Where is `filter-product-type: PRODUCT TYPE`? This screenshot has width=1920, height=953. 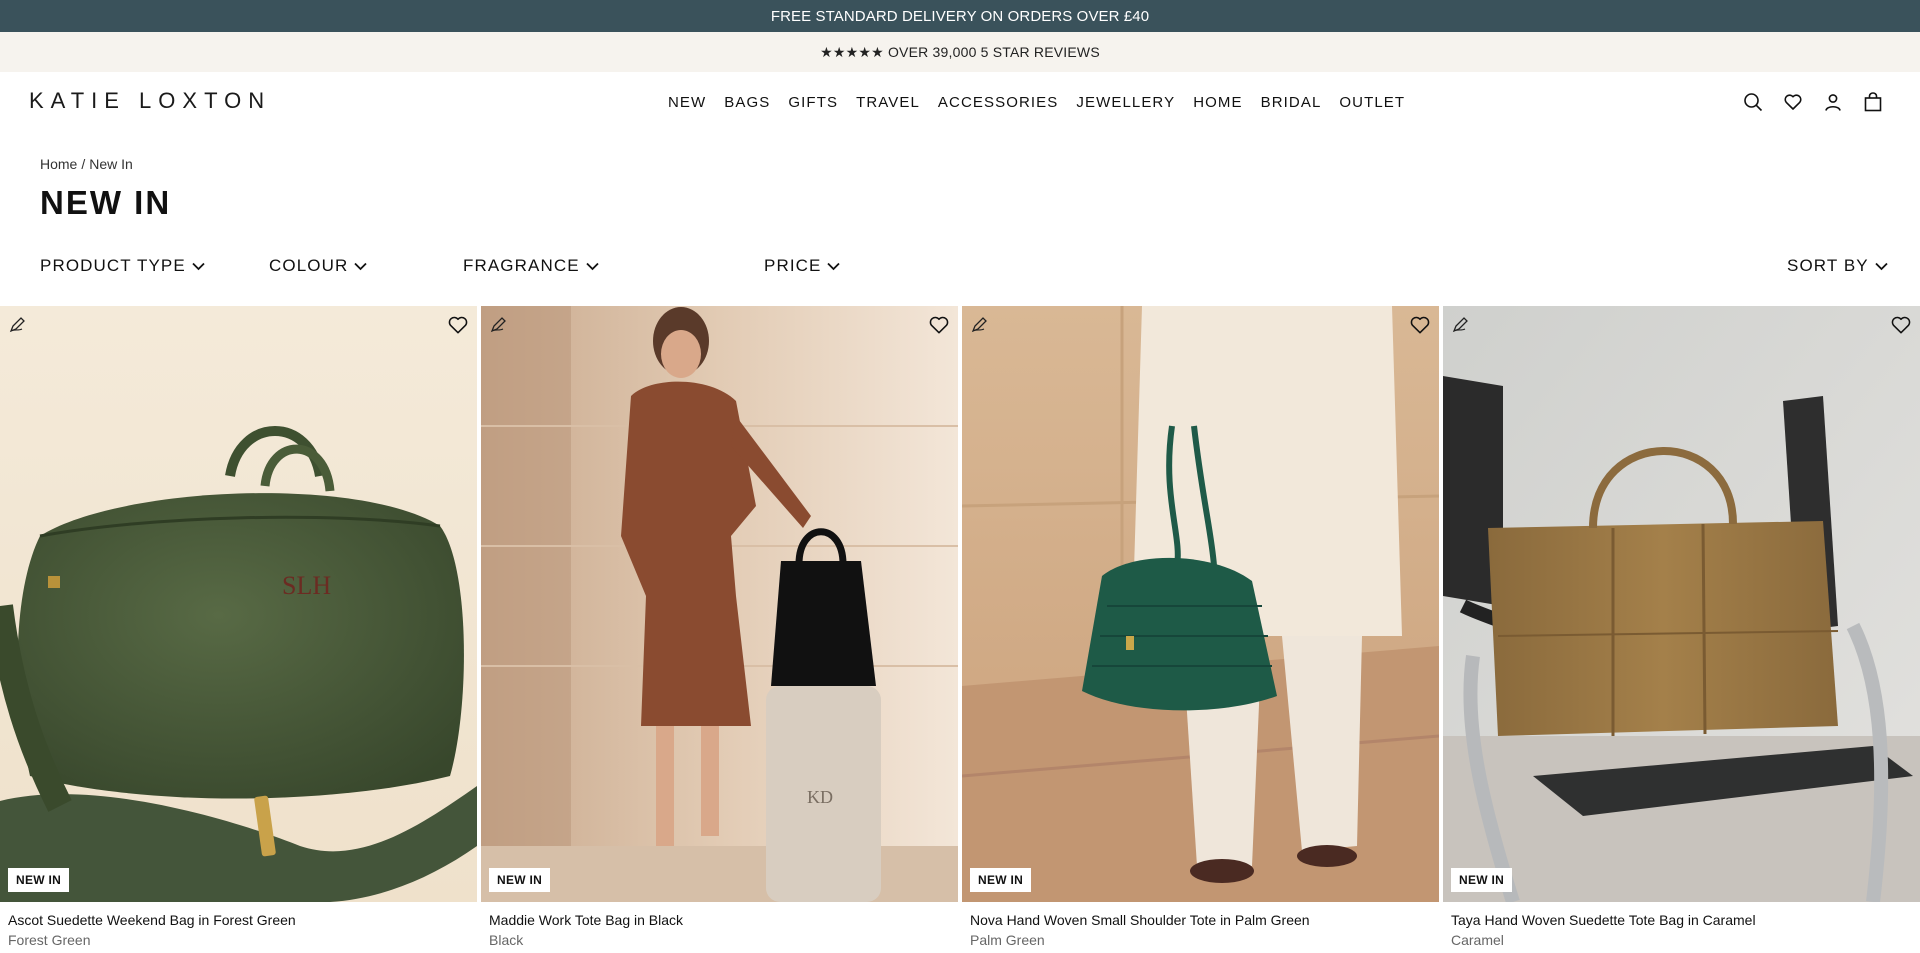
filter-product-type: PRODUCT TYPE is located at coordinates (122, 266).